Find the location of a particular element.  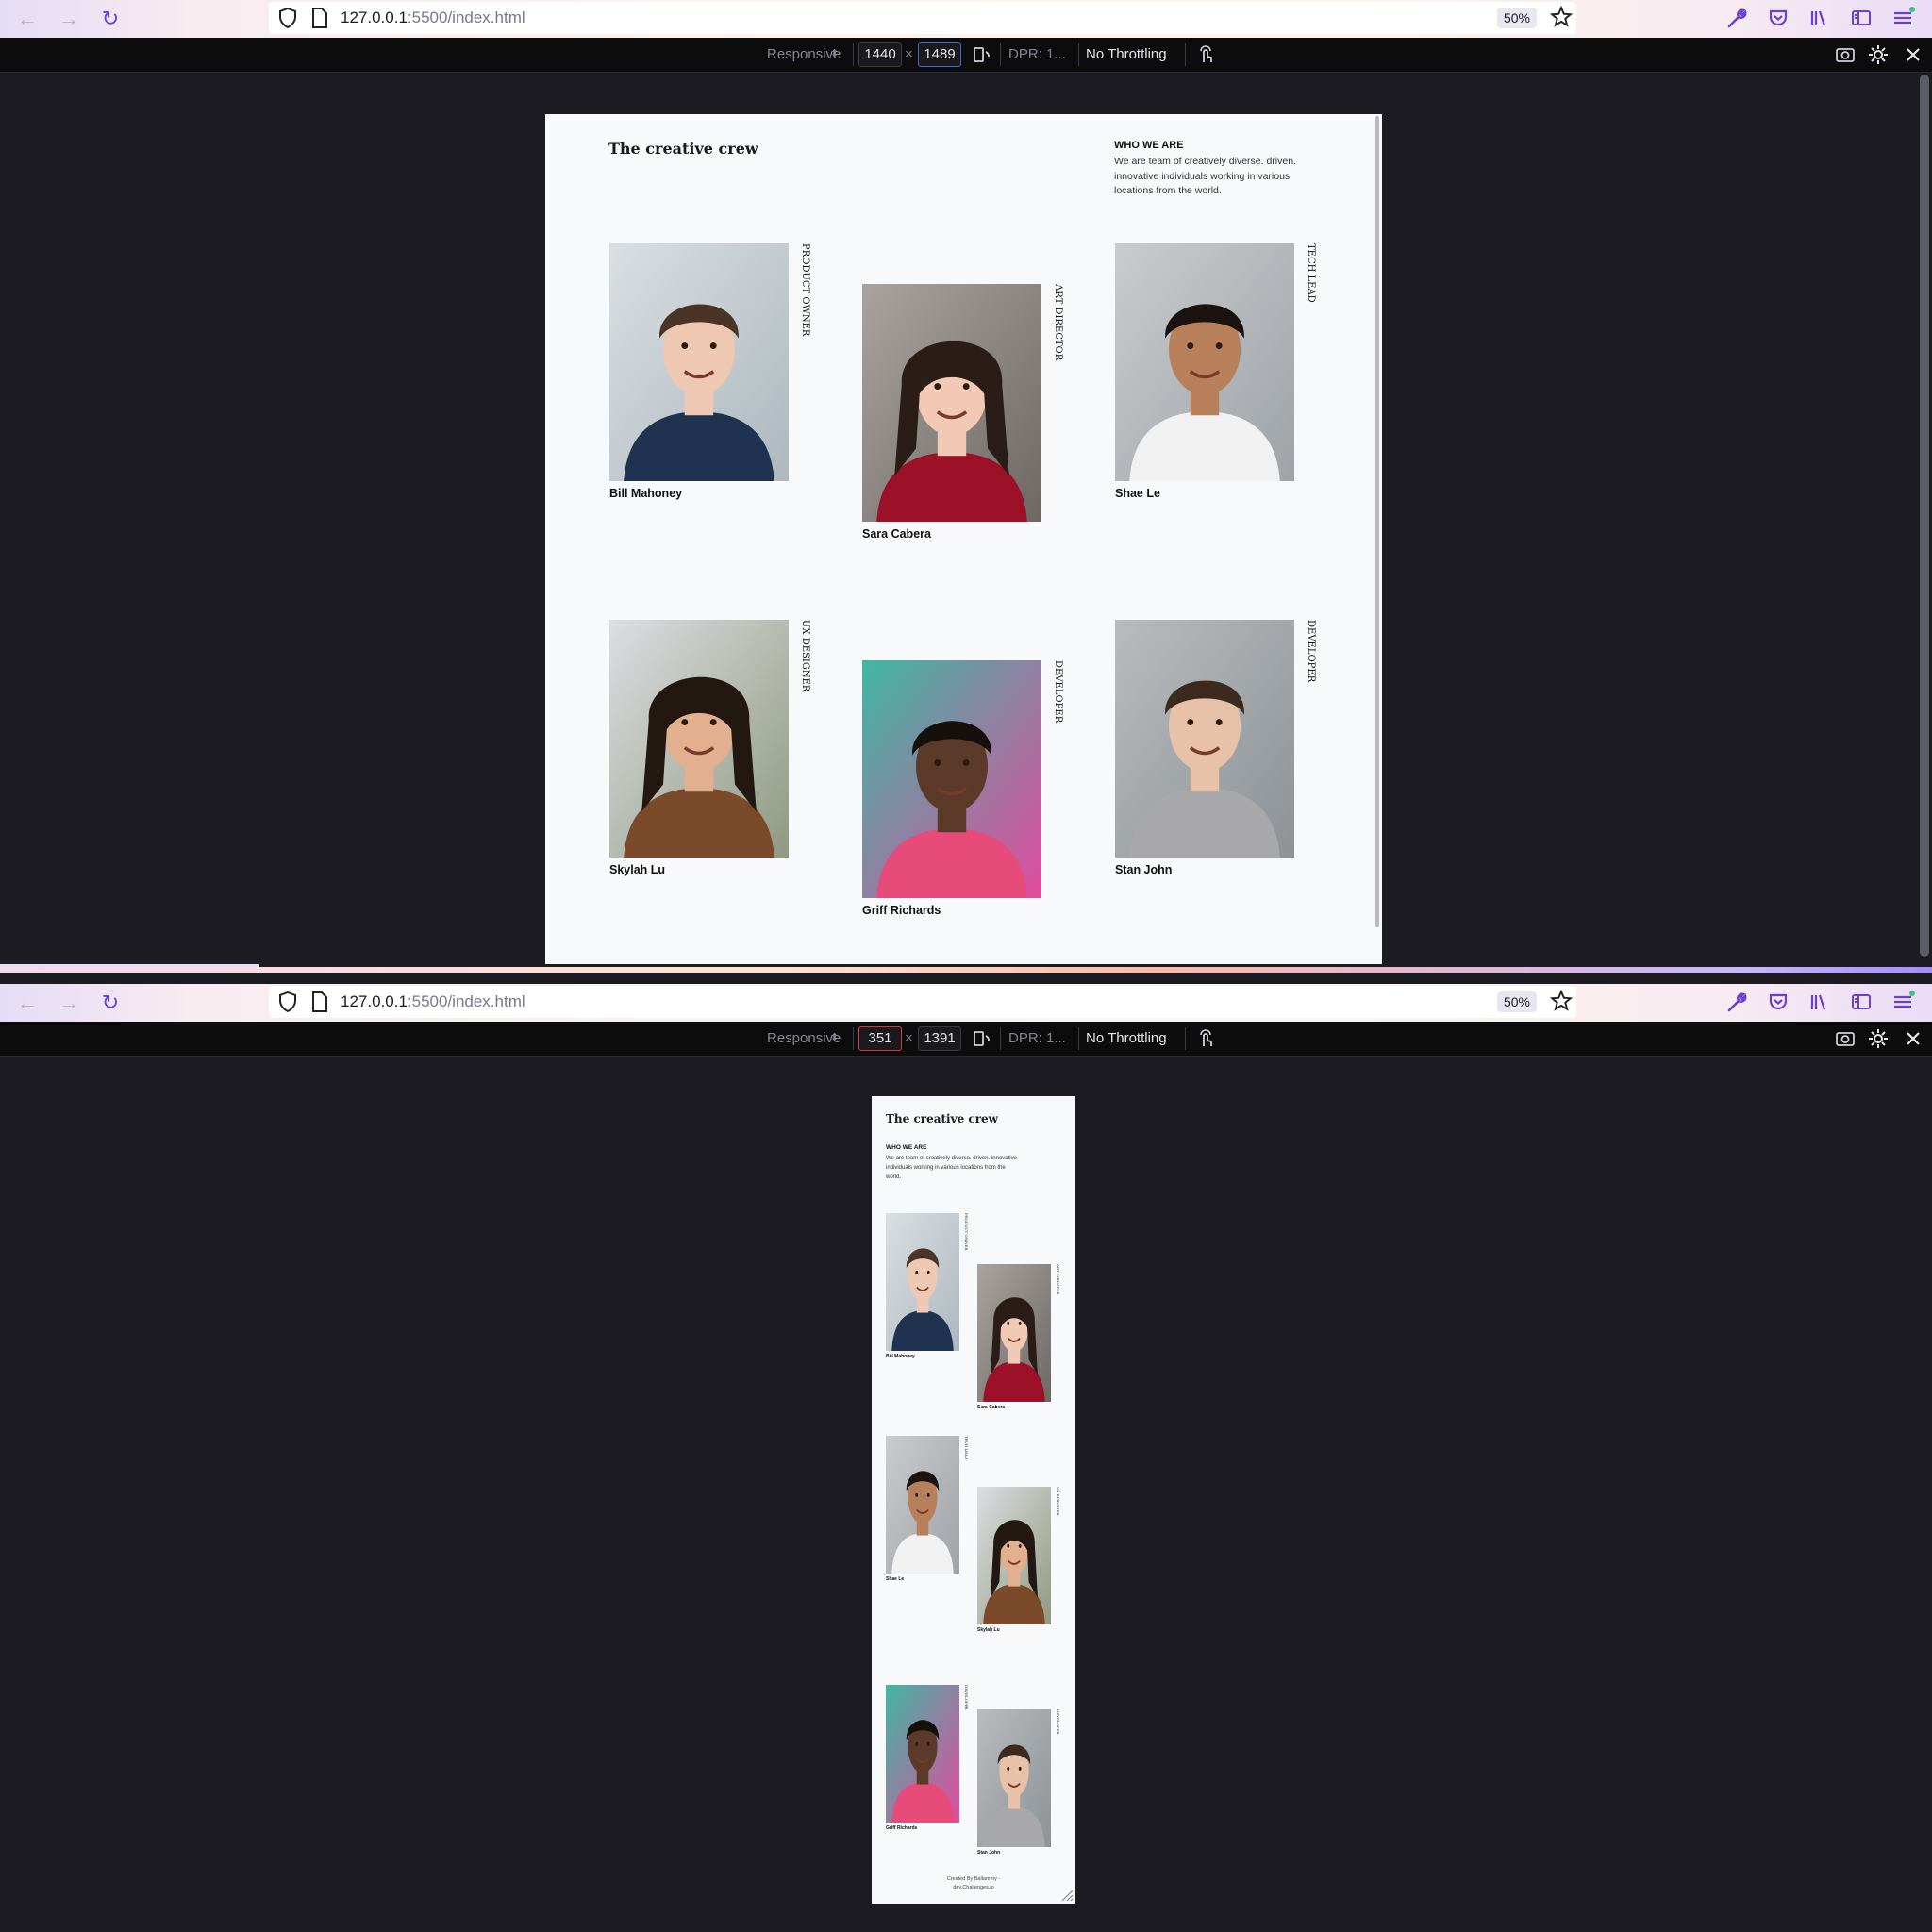

team-card: PRODUCT OWNER Bill Mahoney is located at coordinates (711, 372).